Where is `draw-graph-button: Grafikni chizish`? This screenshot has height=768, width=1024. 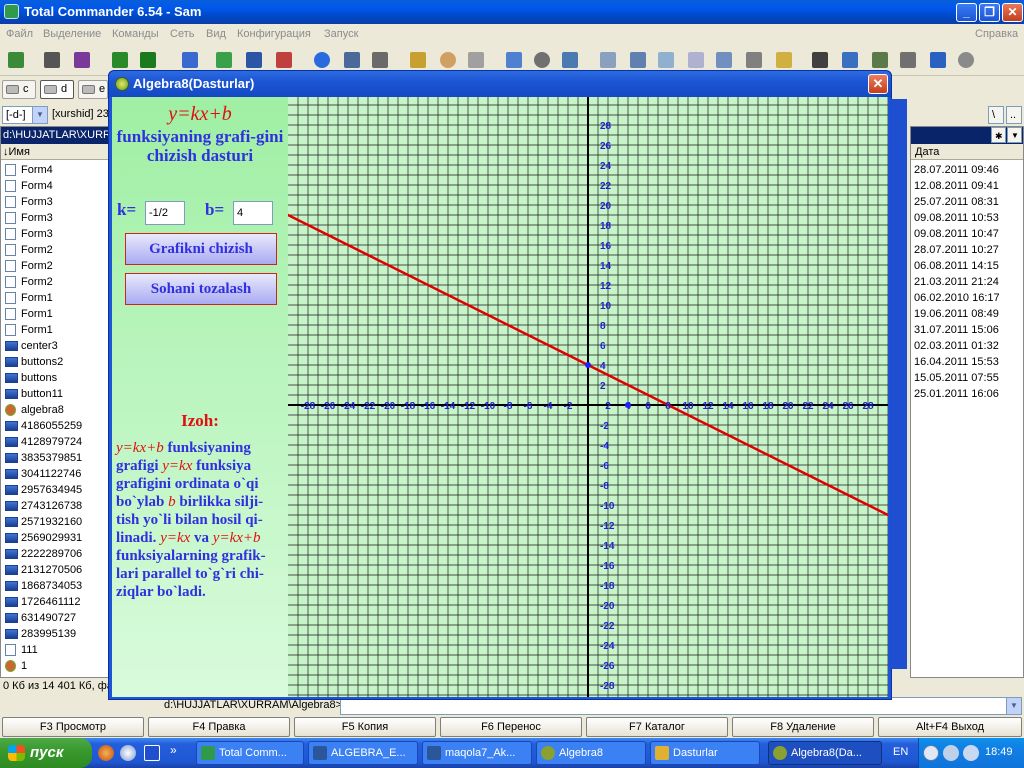 draw-graph-button: Grafikni chizish is located at coordinates (201, 249).